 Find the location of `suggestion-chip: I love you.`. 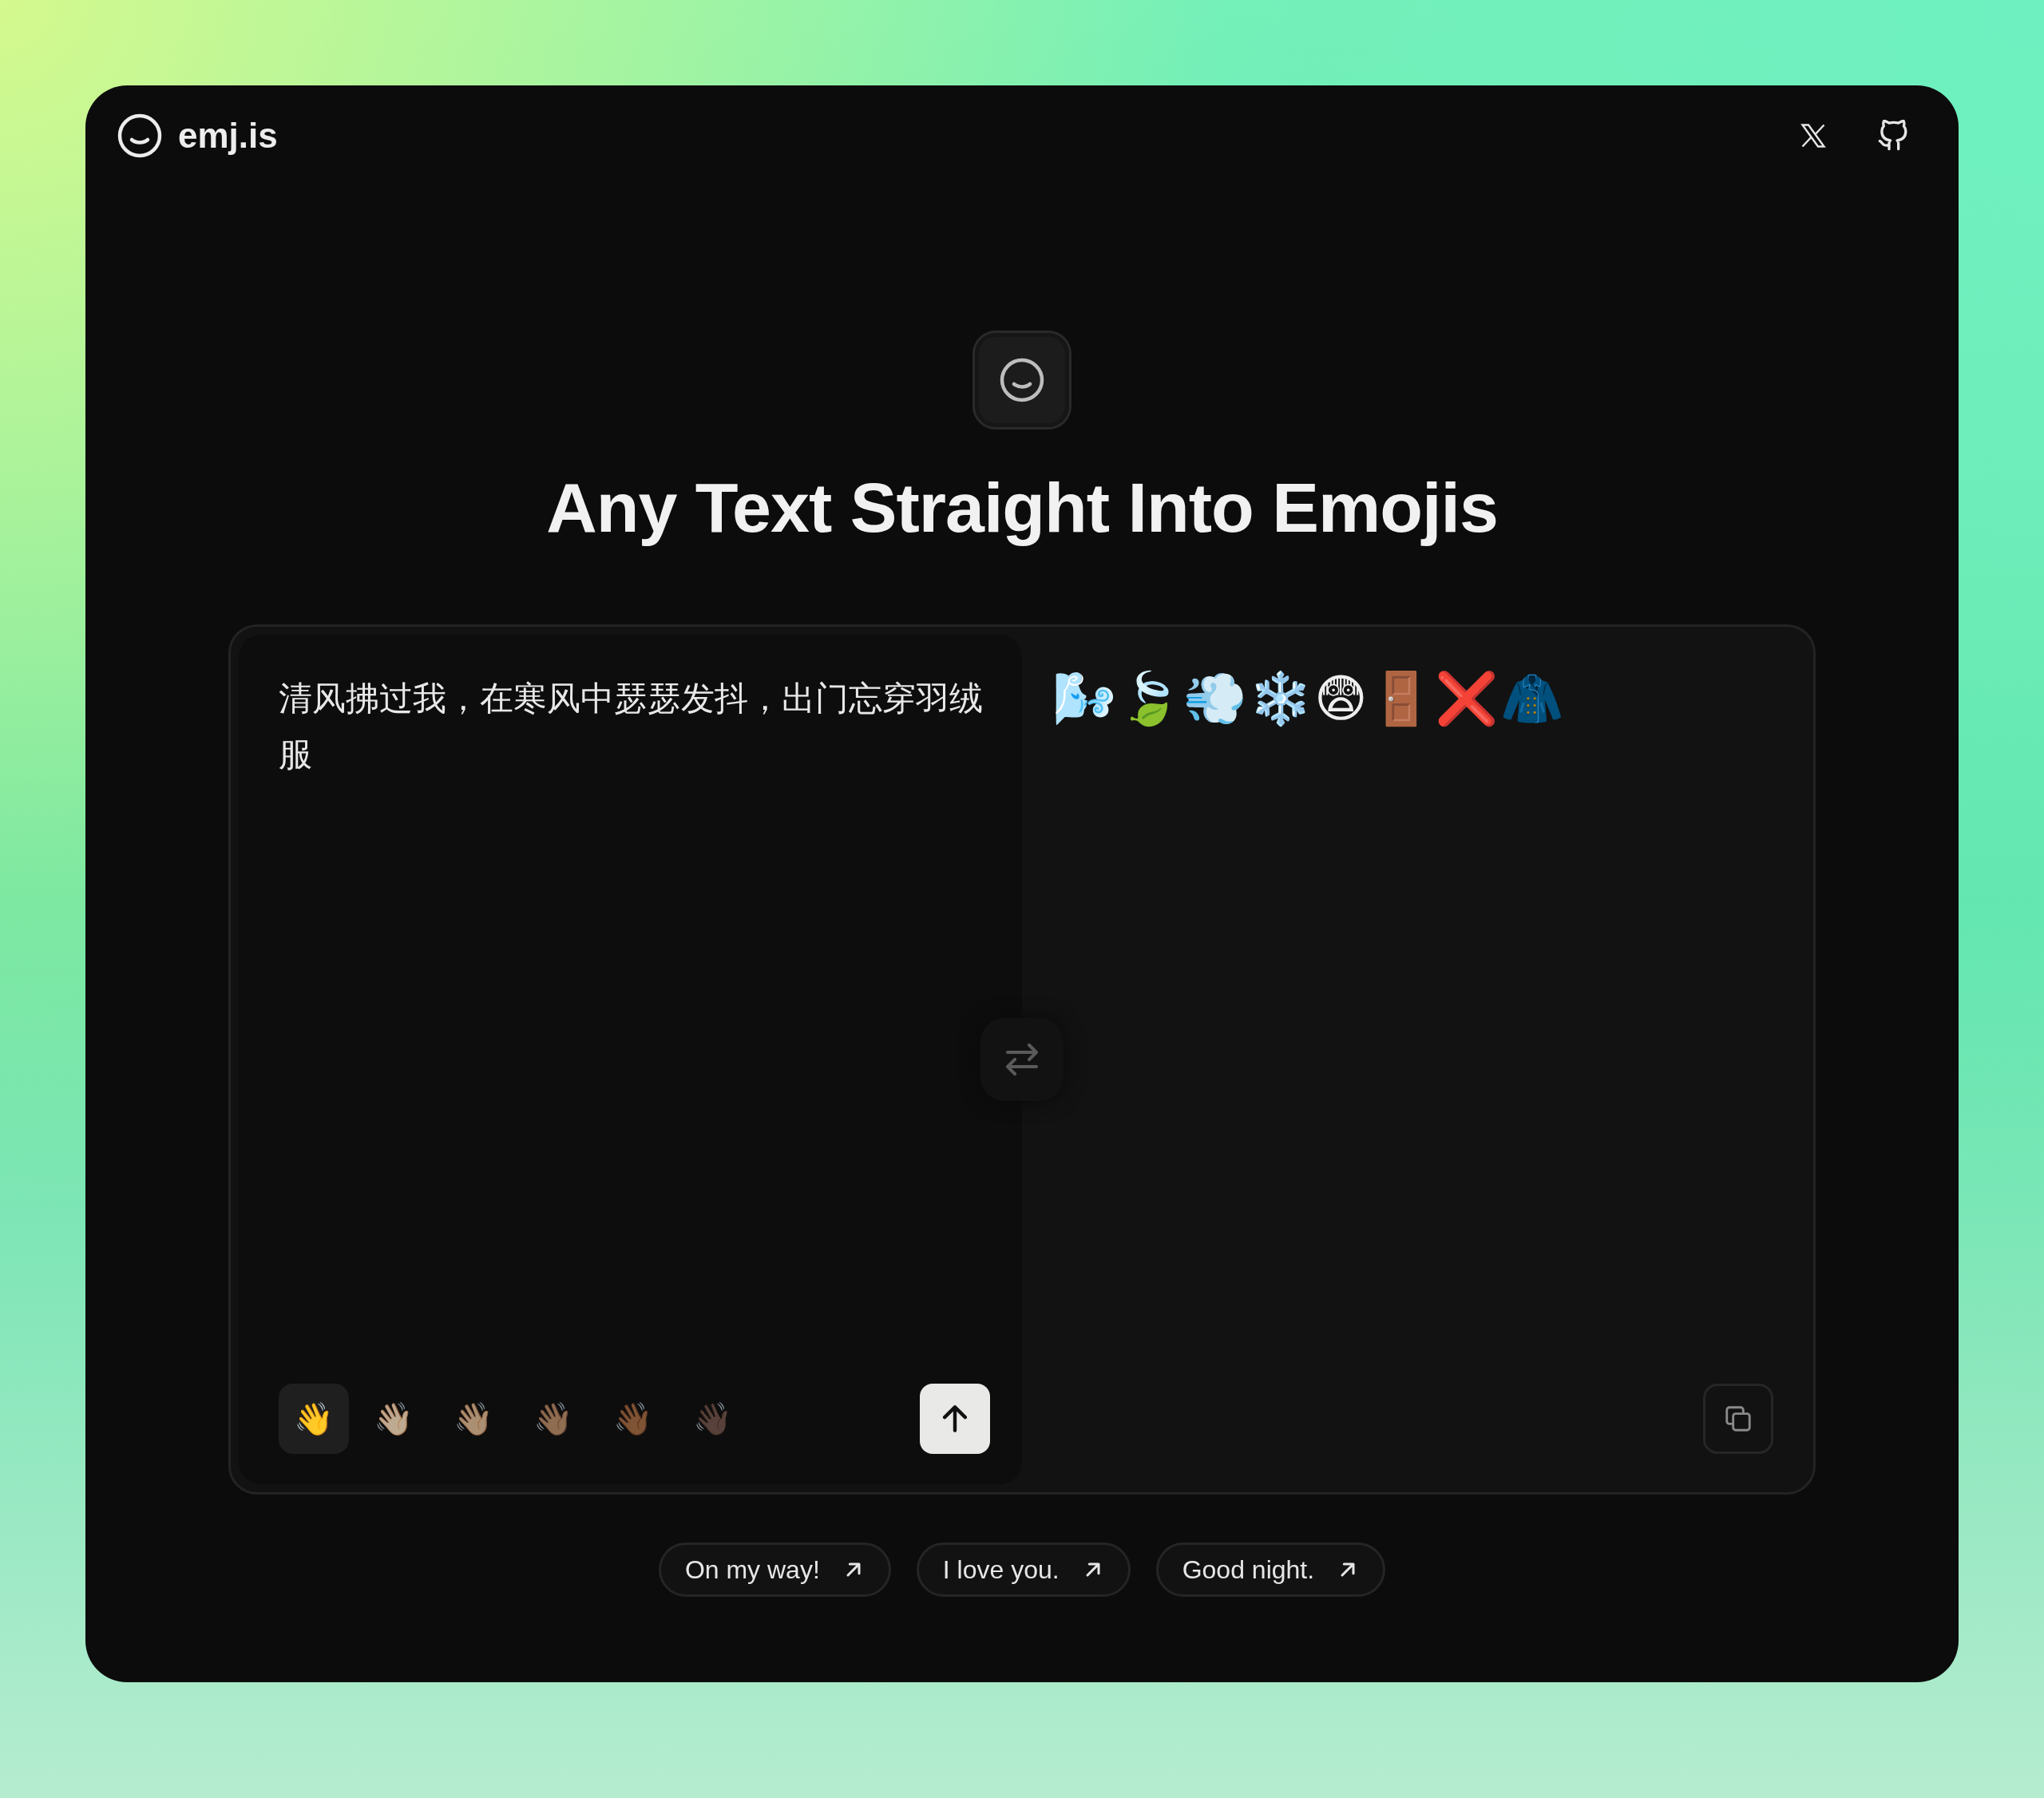

suggestion-chip: I love you. is located at coordinates (1023, 1570).